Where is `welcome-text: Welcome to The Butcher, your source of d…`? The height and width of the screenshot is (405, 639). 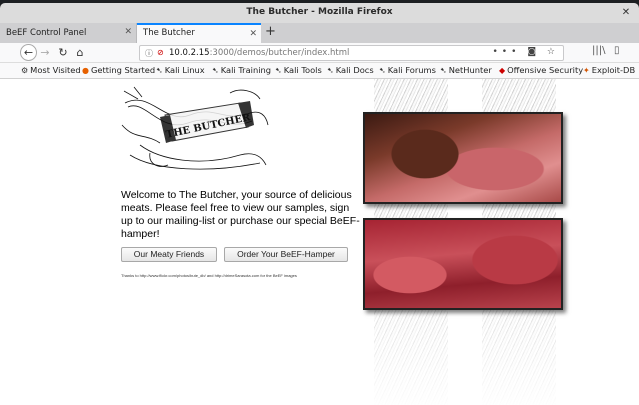
welcome-text: Welcome to The Butcher, your source of d… is located at coordinates (240, 214).